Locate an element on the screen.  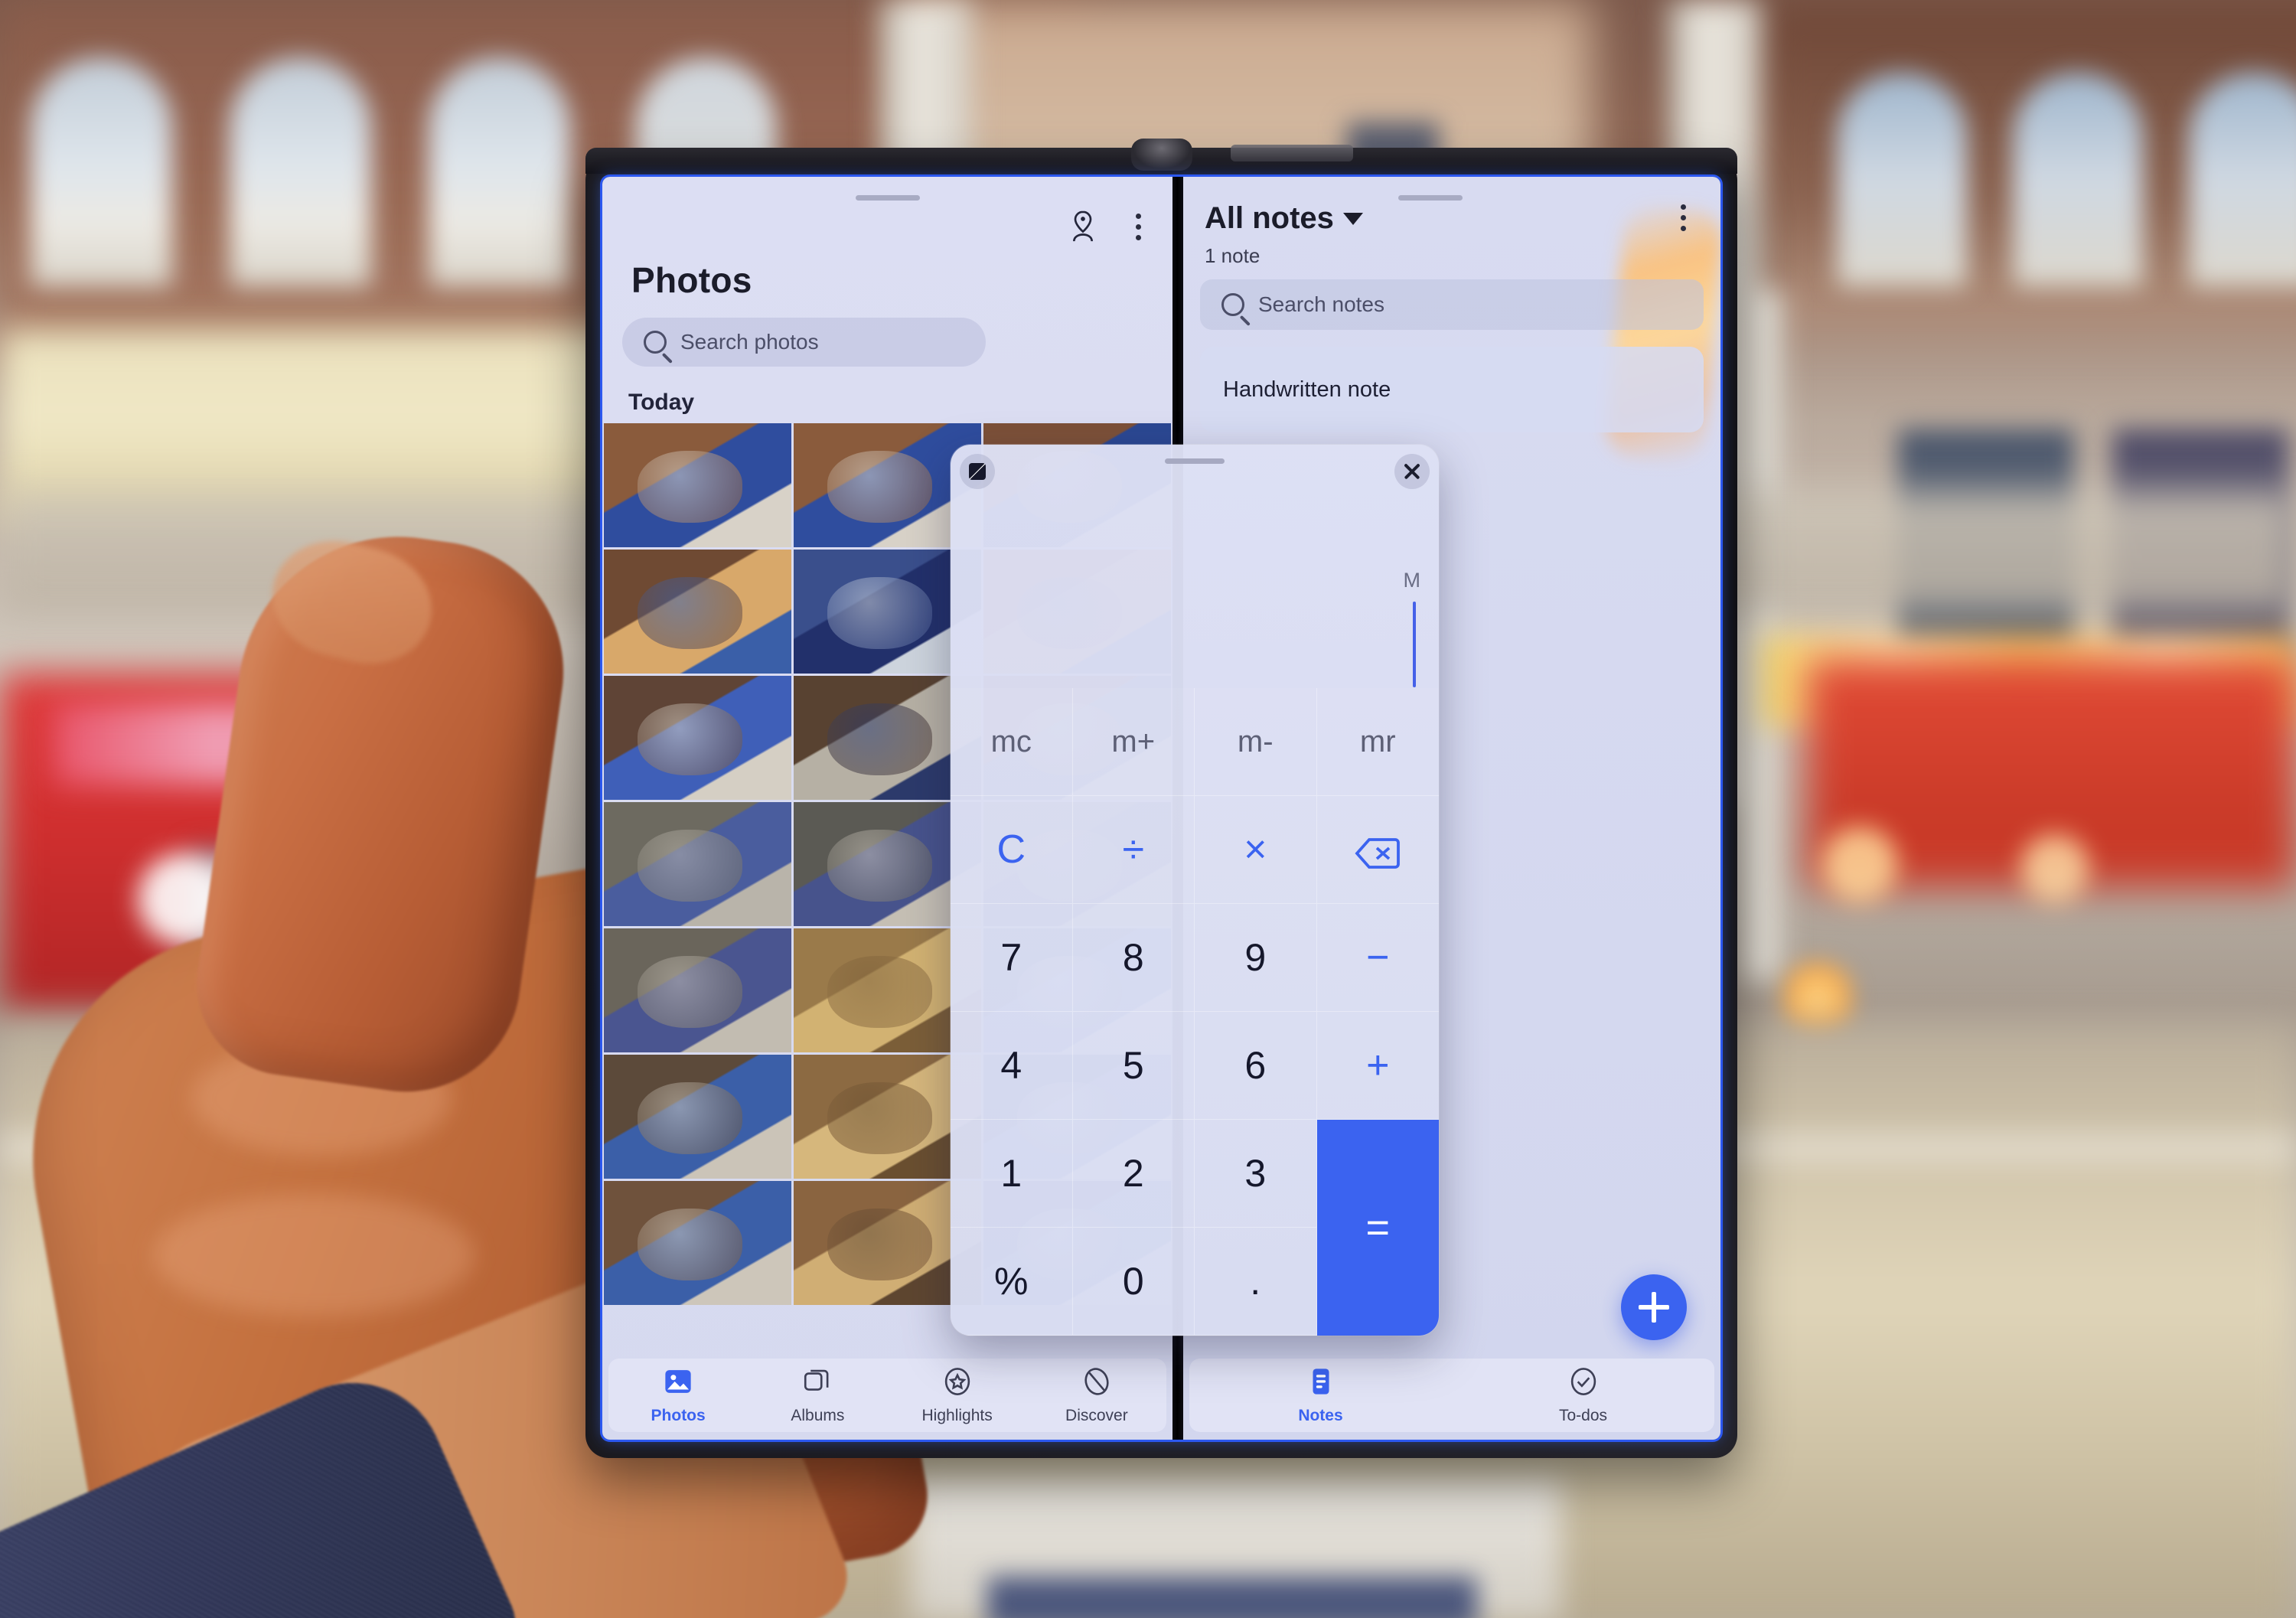
add-note-fab is located at coordinates (1654, 1307).